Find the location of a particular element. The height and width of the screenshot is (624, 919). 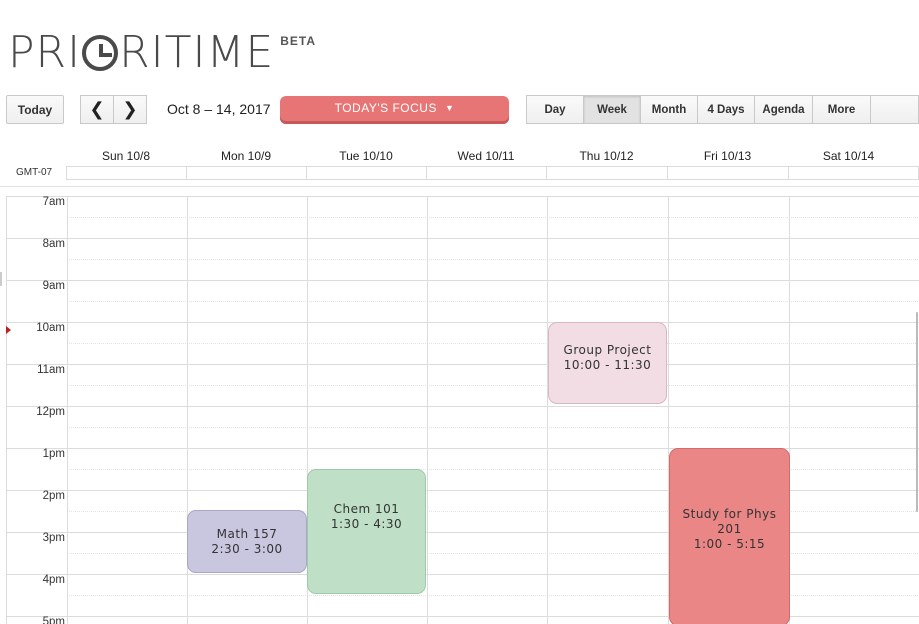

logo-text-right: RITIME is located at coordinates (197, 52).